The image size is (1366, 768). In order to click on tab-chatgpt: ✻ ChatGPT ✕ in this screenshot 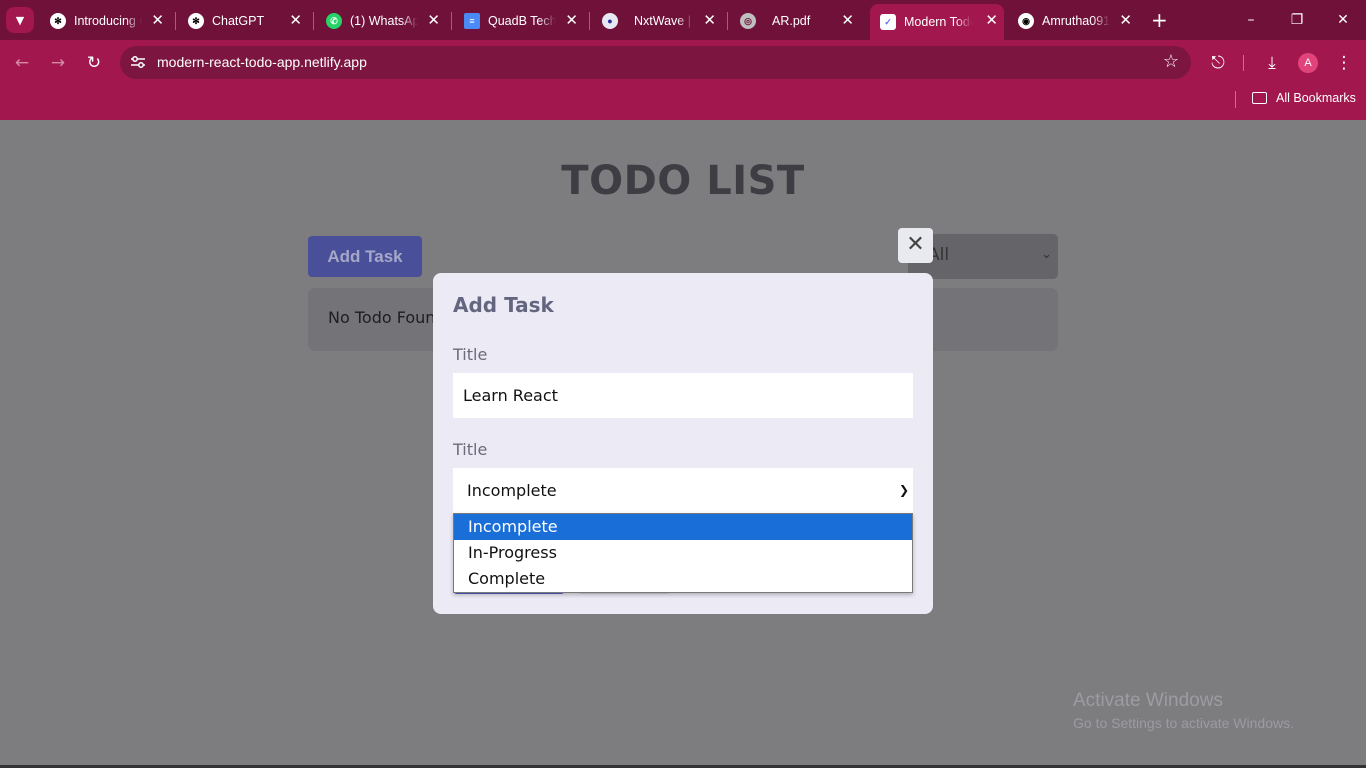, I will do `click(243, 21)`.